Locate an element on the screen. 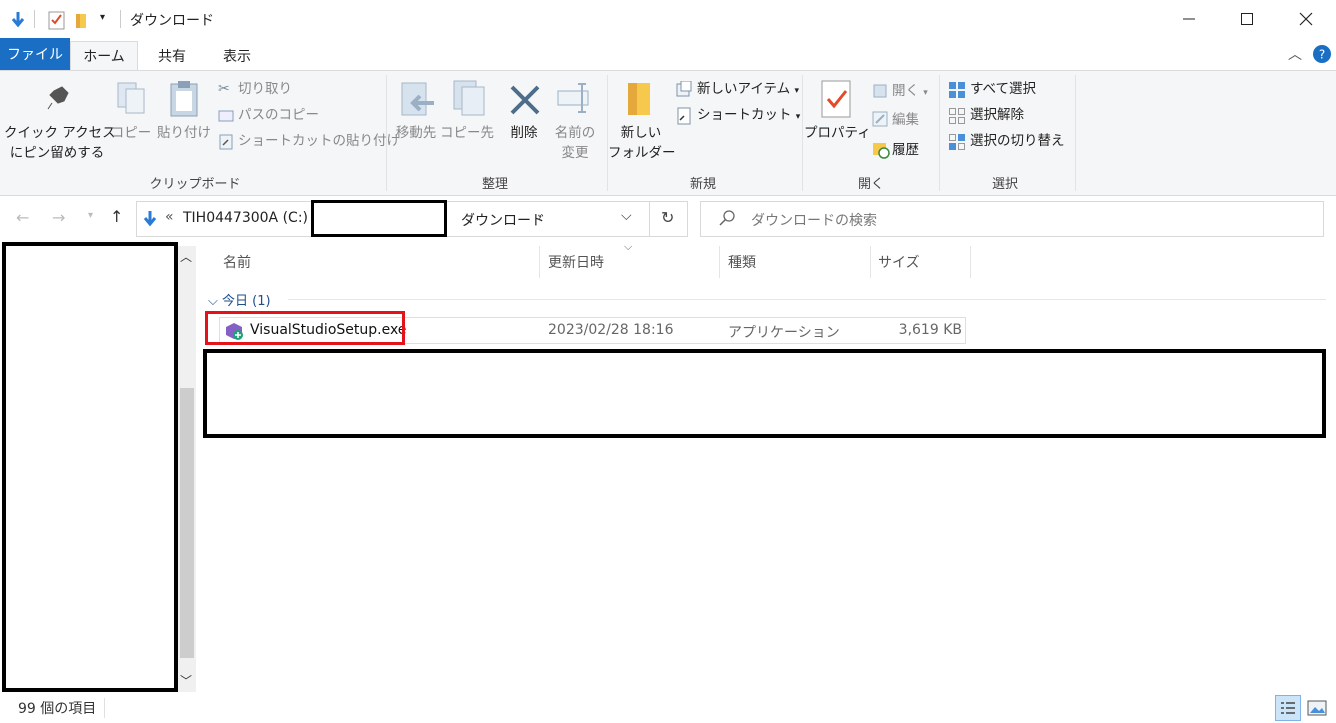 Image resolution: width=1336 pixels, height=723 pixels. cut-button: 切り取り is located at coordinates (265, 89).